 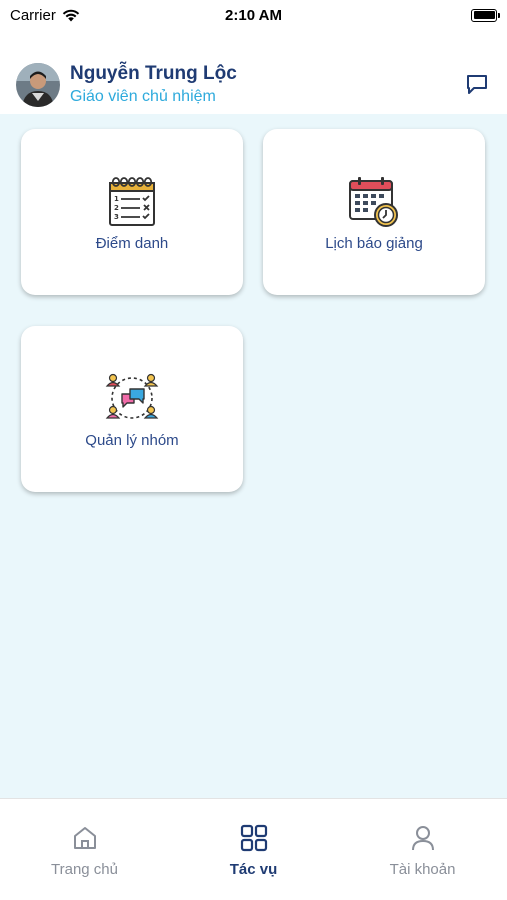 I want to click on status-left: Carrier, so click(x=45, y=15).